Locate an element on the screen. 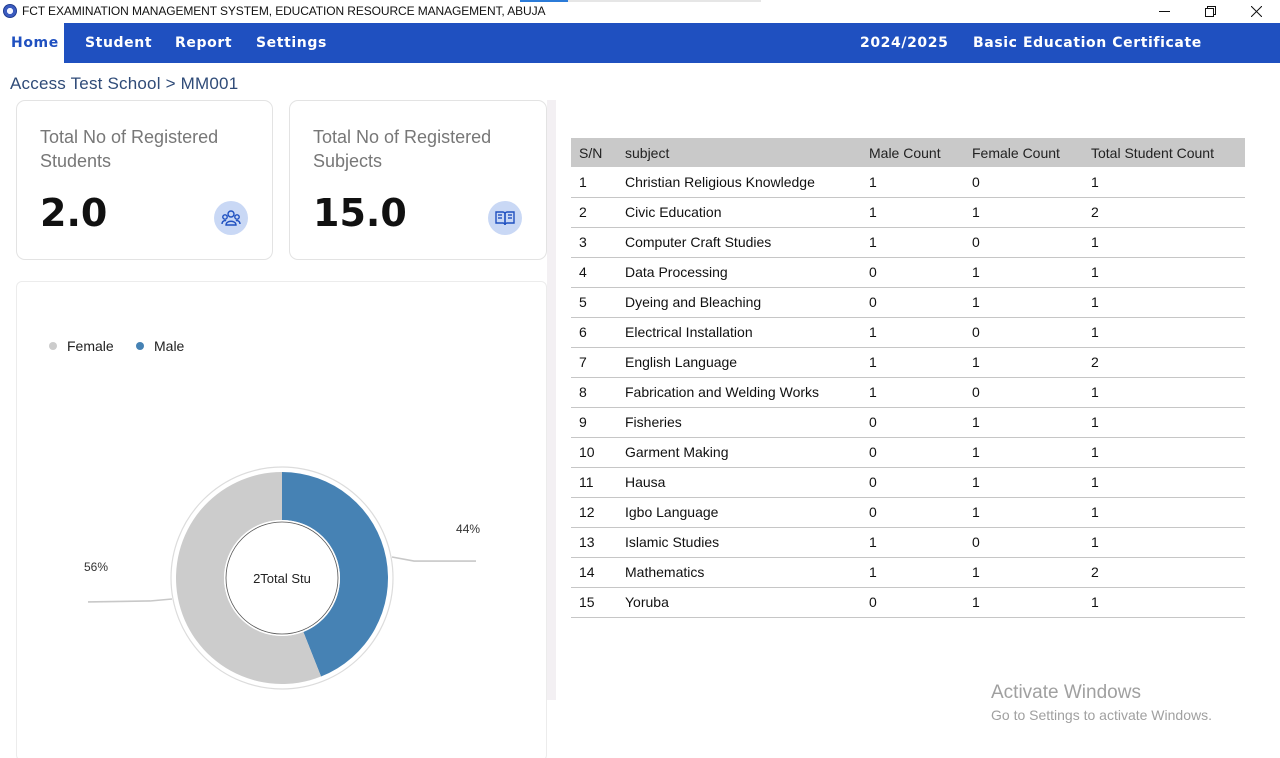 The height and width of the screenshot is (758, 1280). cell-sn: 13 is located at coordinates (587, 542).